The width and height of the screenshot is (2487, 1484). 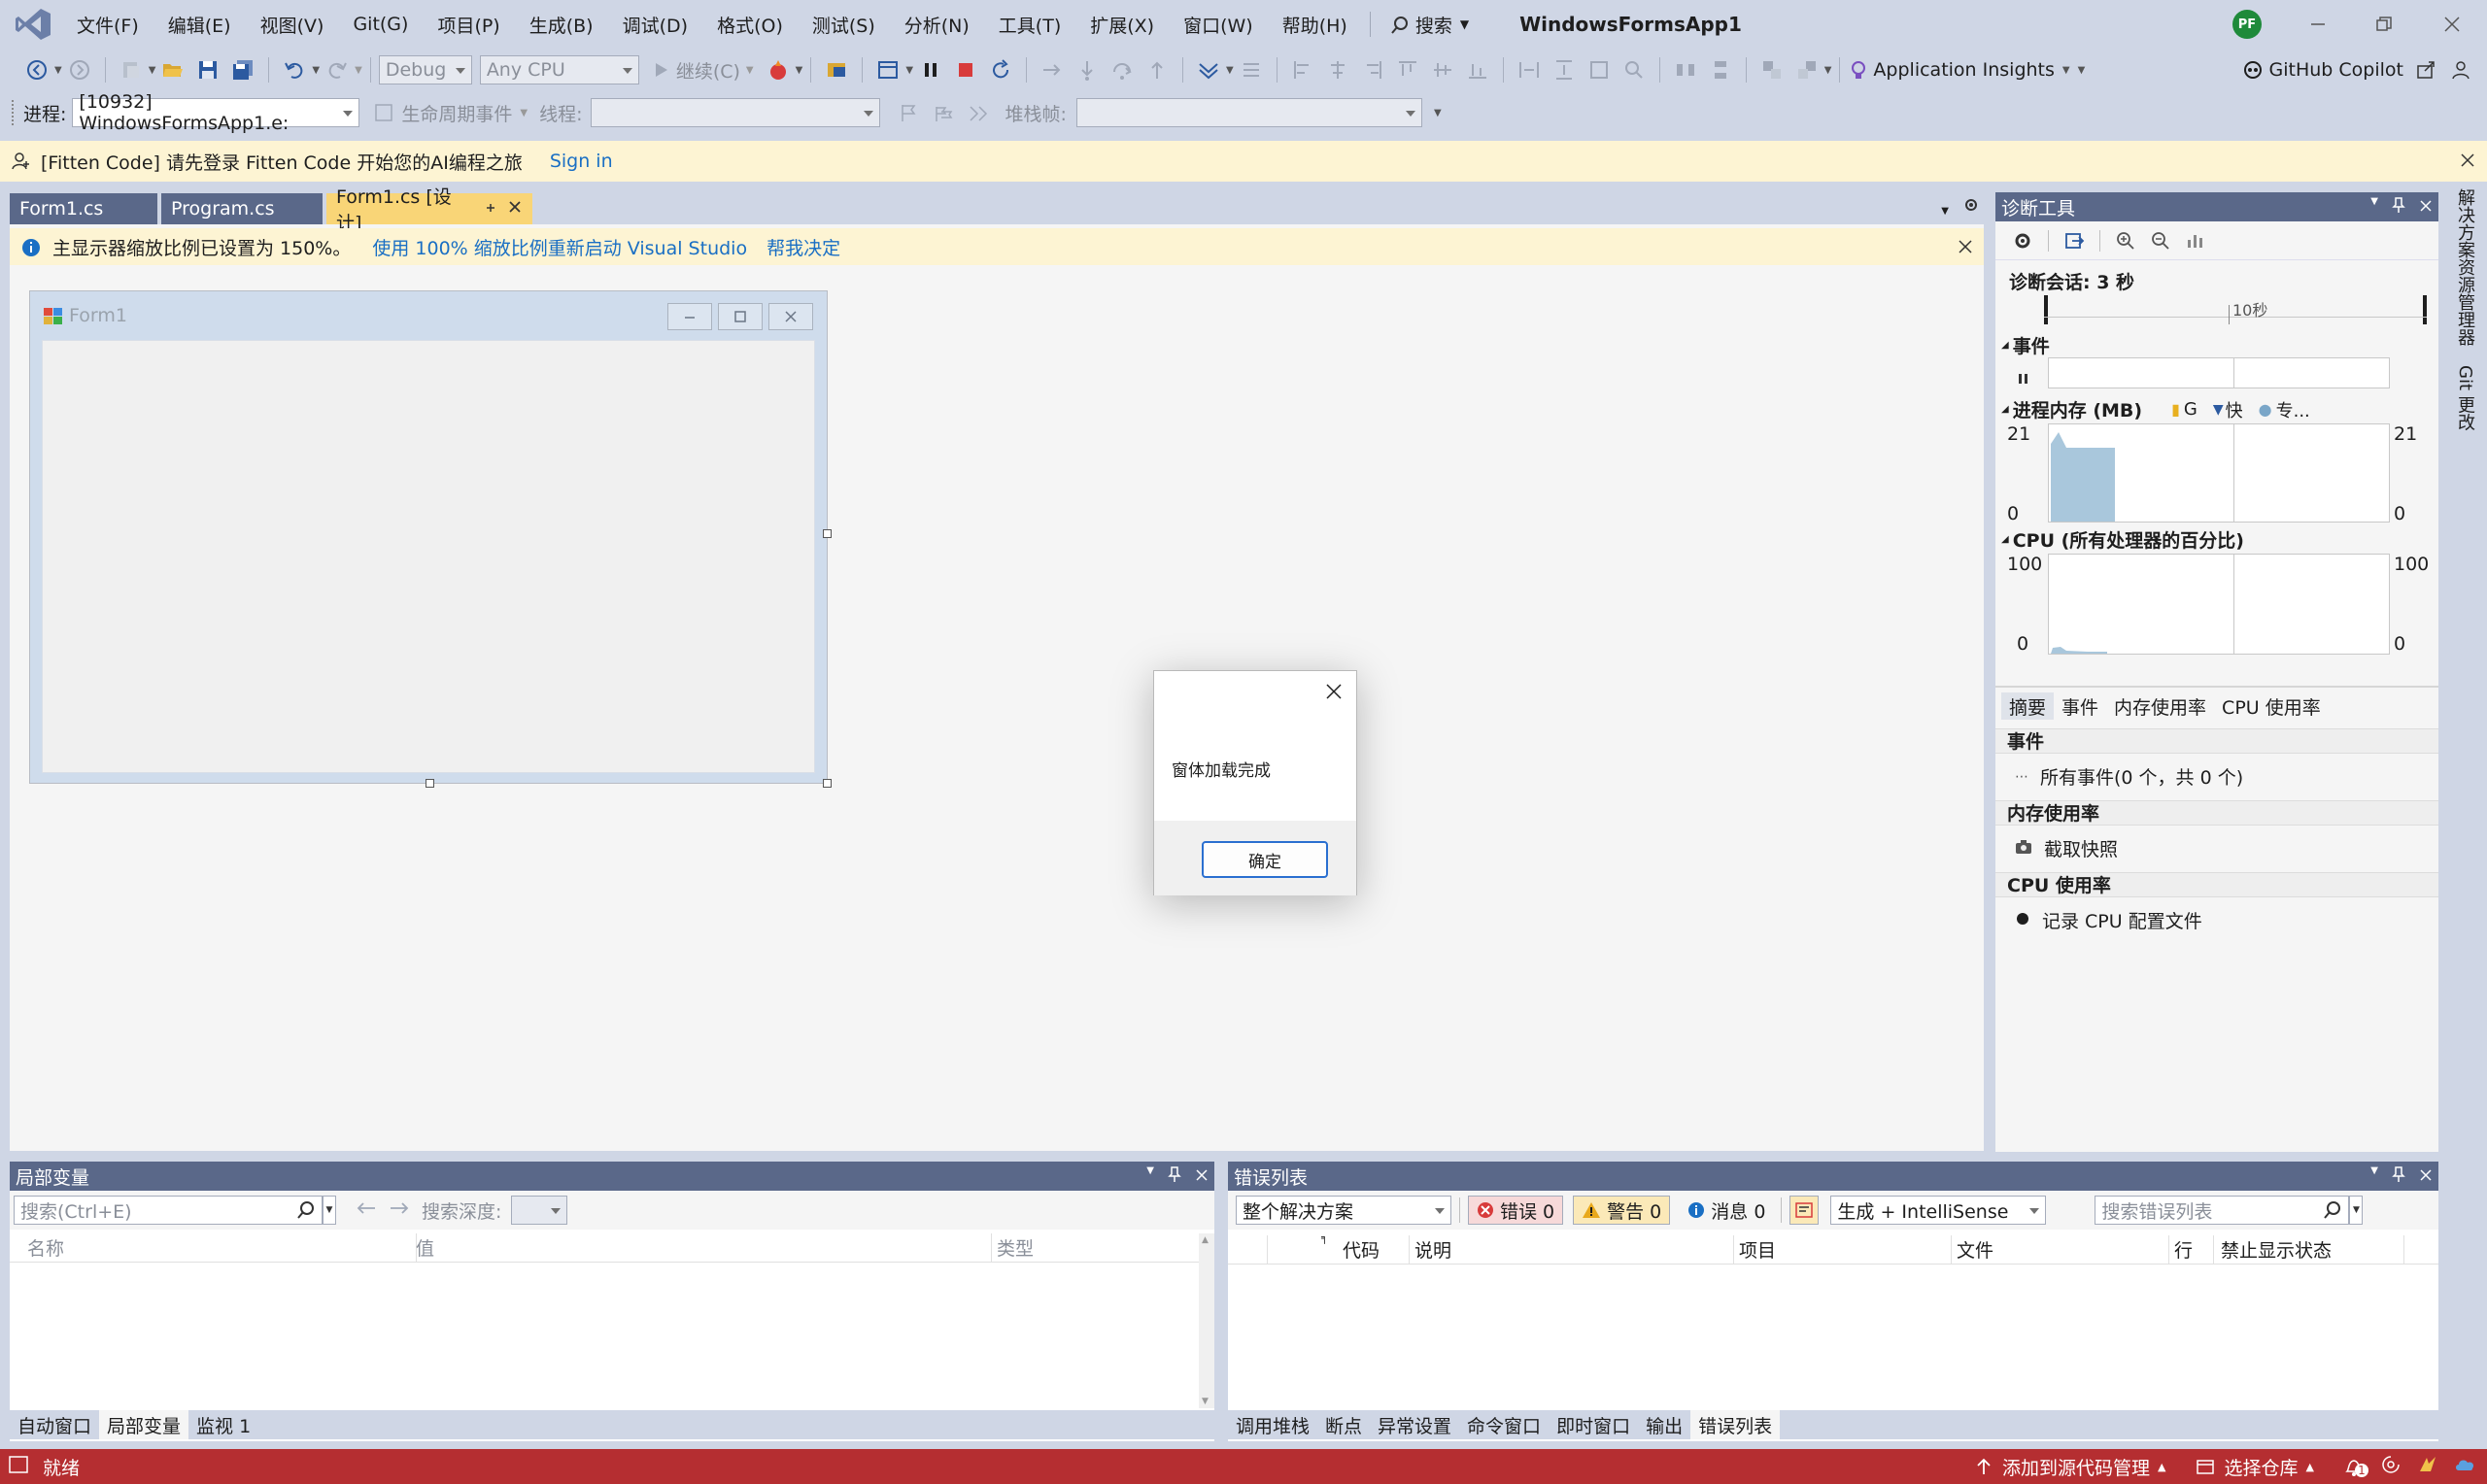 What do you see at coordinates (1959, 70) in the screenshot?
I see `application-insights-button: Application Insights ▼` at bounding box center [1959, 70].